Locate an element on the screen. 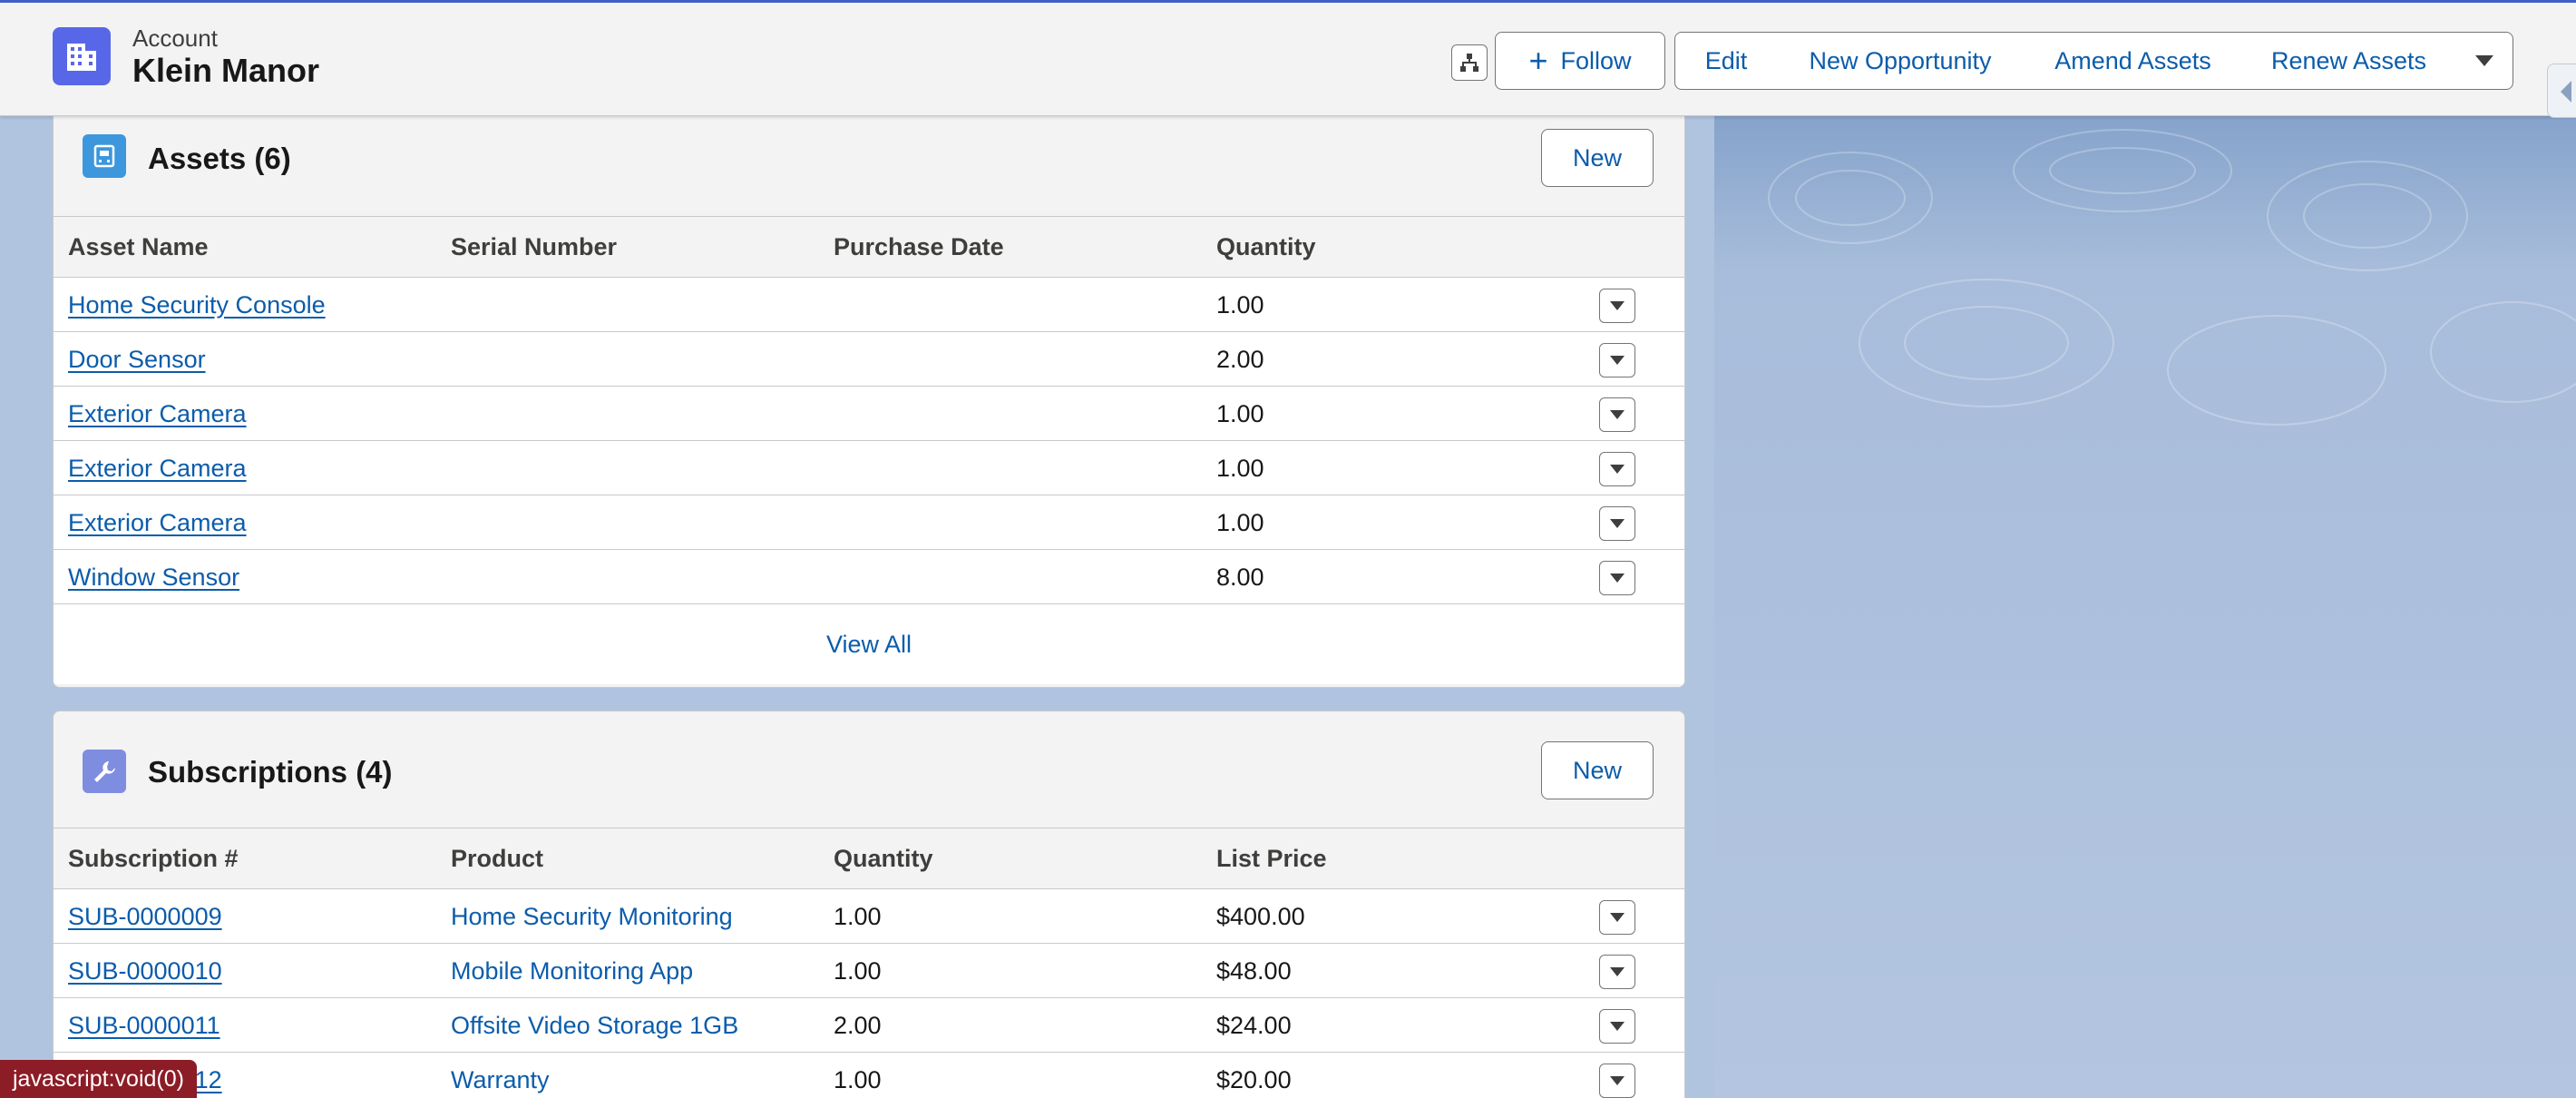 The height and width of the screenshot is (1098, 2576). product-link: Offsite Video Storage 1GB is located at coordinates (594, 1026).